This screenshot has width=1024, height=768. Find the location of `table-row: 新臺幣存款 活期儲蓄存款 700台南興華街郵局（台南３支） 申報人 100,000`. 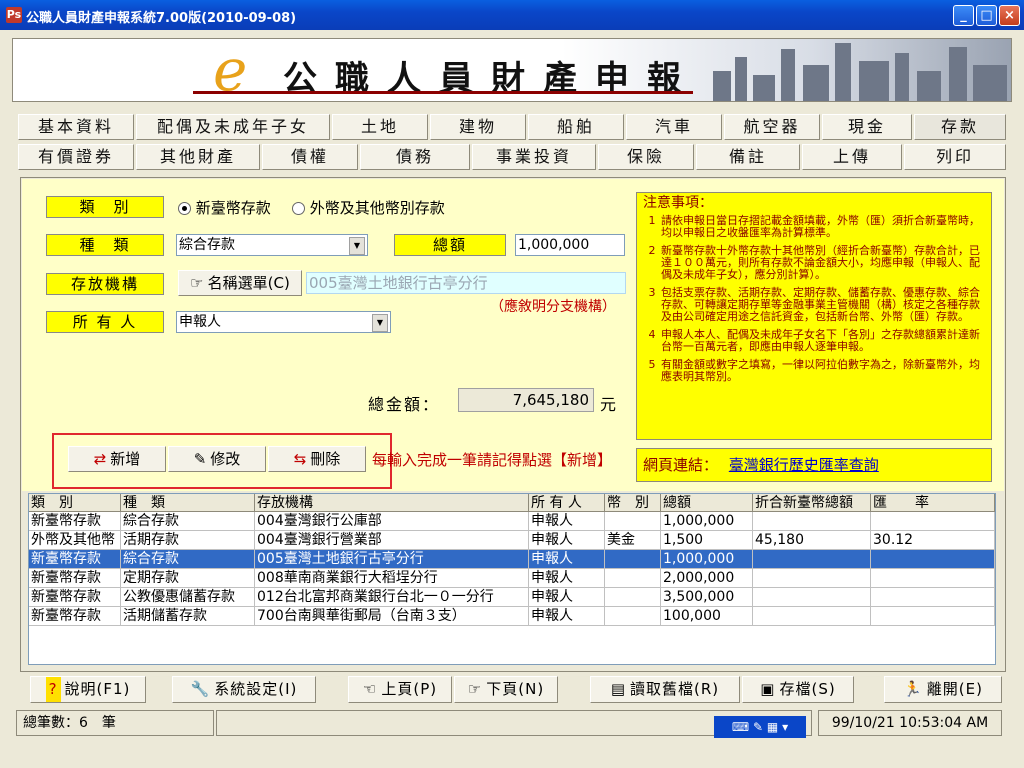

table-row: 新臺幣存款 活期儲蓄存款 700台南興華街郵局（台南３支） 申報人 100,000 is located at coordinates (512, 616).